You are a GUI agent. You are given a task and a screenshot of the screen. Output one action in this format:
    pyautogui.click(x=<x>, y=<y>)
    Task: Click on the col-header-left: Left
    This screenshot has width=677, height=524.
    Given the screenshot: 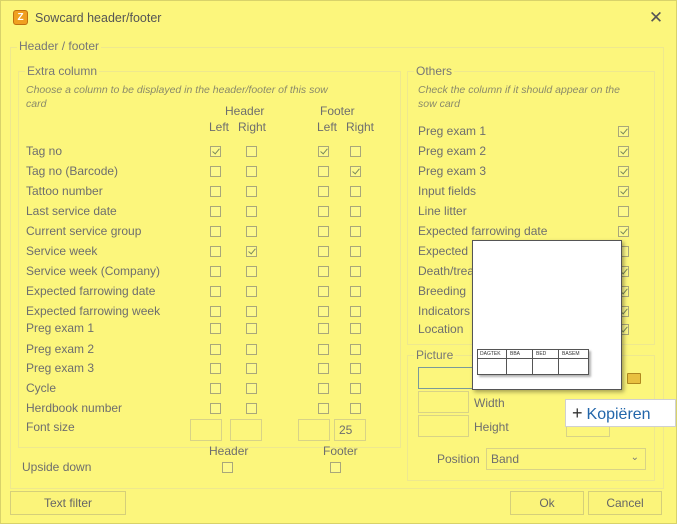 What is the action you would take?
    pyautogui.click(x=219, y=127)
    